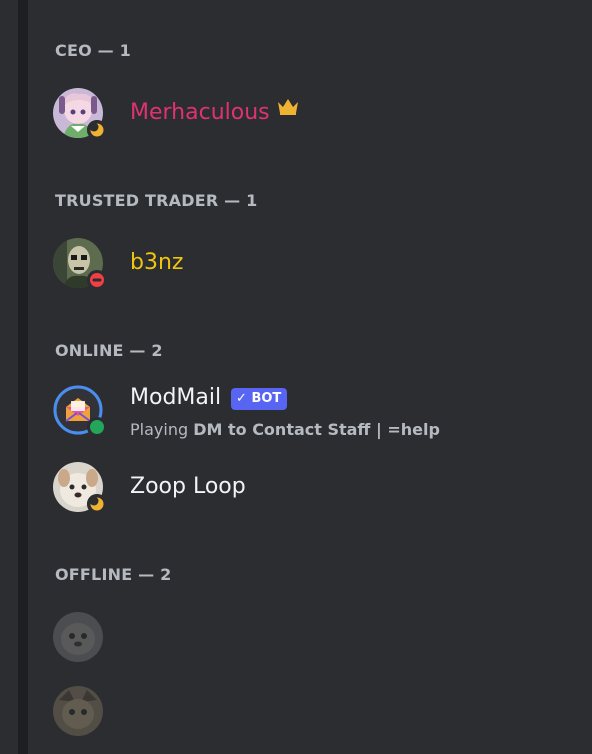 The width and height of the screenshot is (592, 754). What do you see at coordinates (200, 112) in the screenshot?
I see `member-name: Merhaculous` at bounding box center [200, 112].